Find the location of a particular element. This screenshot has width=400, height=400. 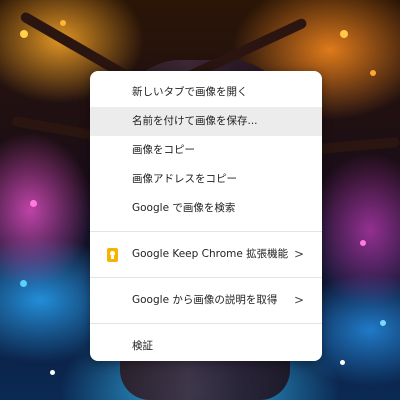

menu-item-open-image-new-tab: 新しいタブで画像を開く is located at coordinates (206, 92).